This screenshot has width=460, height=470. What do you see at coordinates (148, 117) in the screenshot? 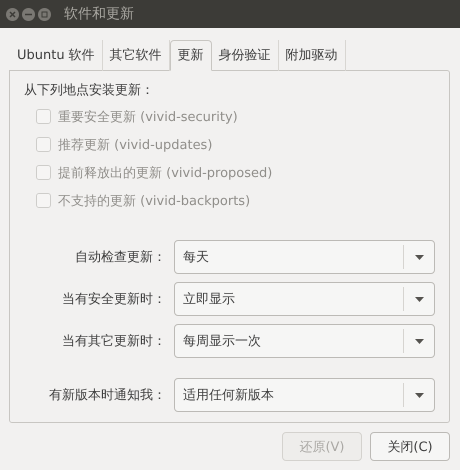
I see `checkbox-label: 重要安全更新 (vivid-security)` at bounding box center [148, 117].